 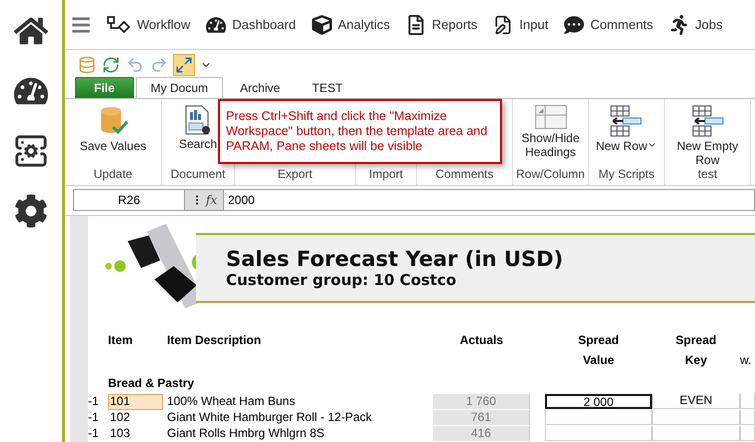 What do you see at coordinates (198, 120) in the screenshot?
I see `report-search-icon` at bounding box center [198, 120].